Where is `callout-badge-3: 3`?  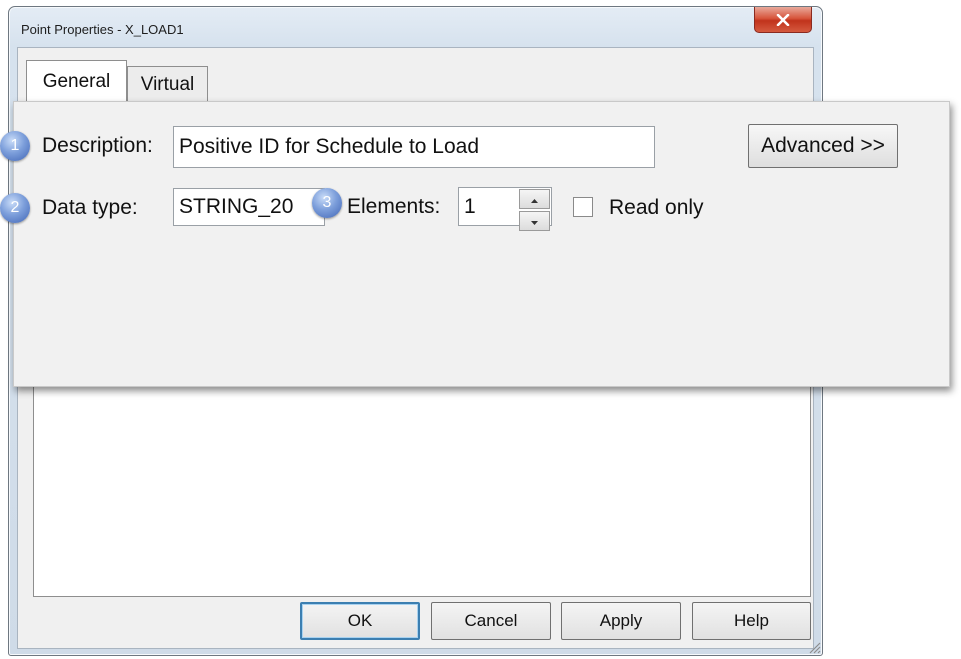
callout-badge-3: 3 is located at coordinates (327, 203).